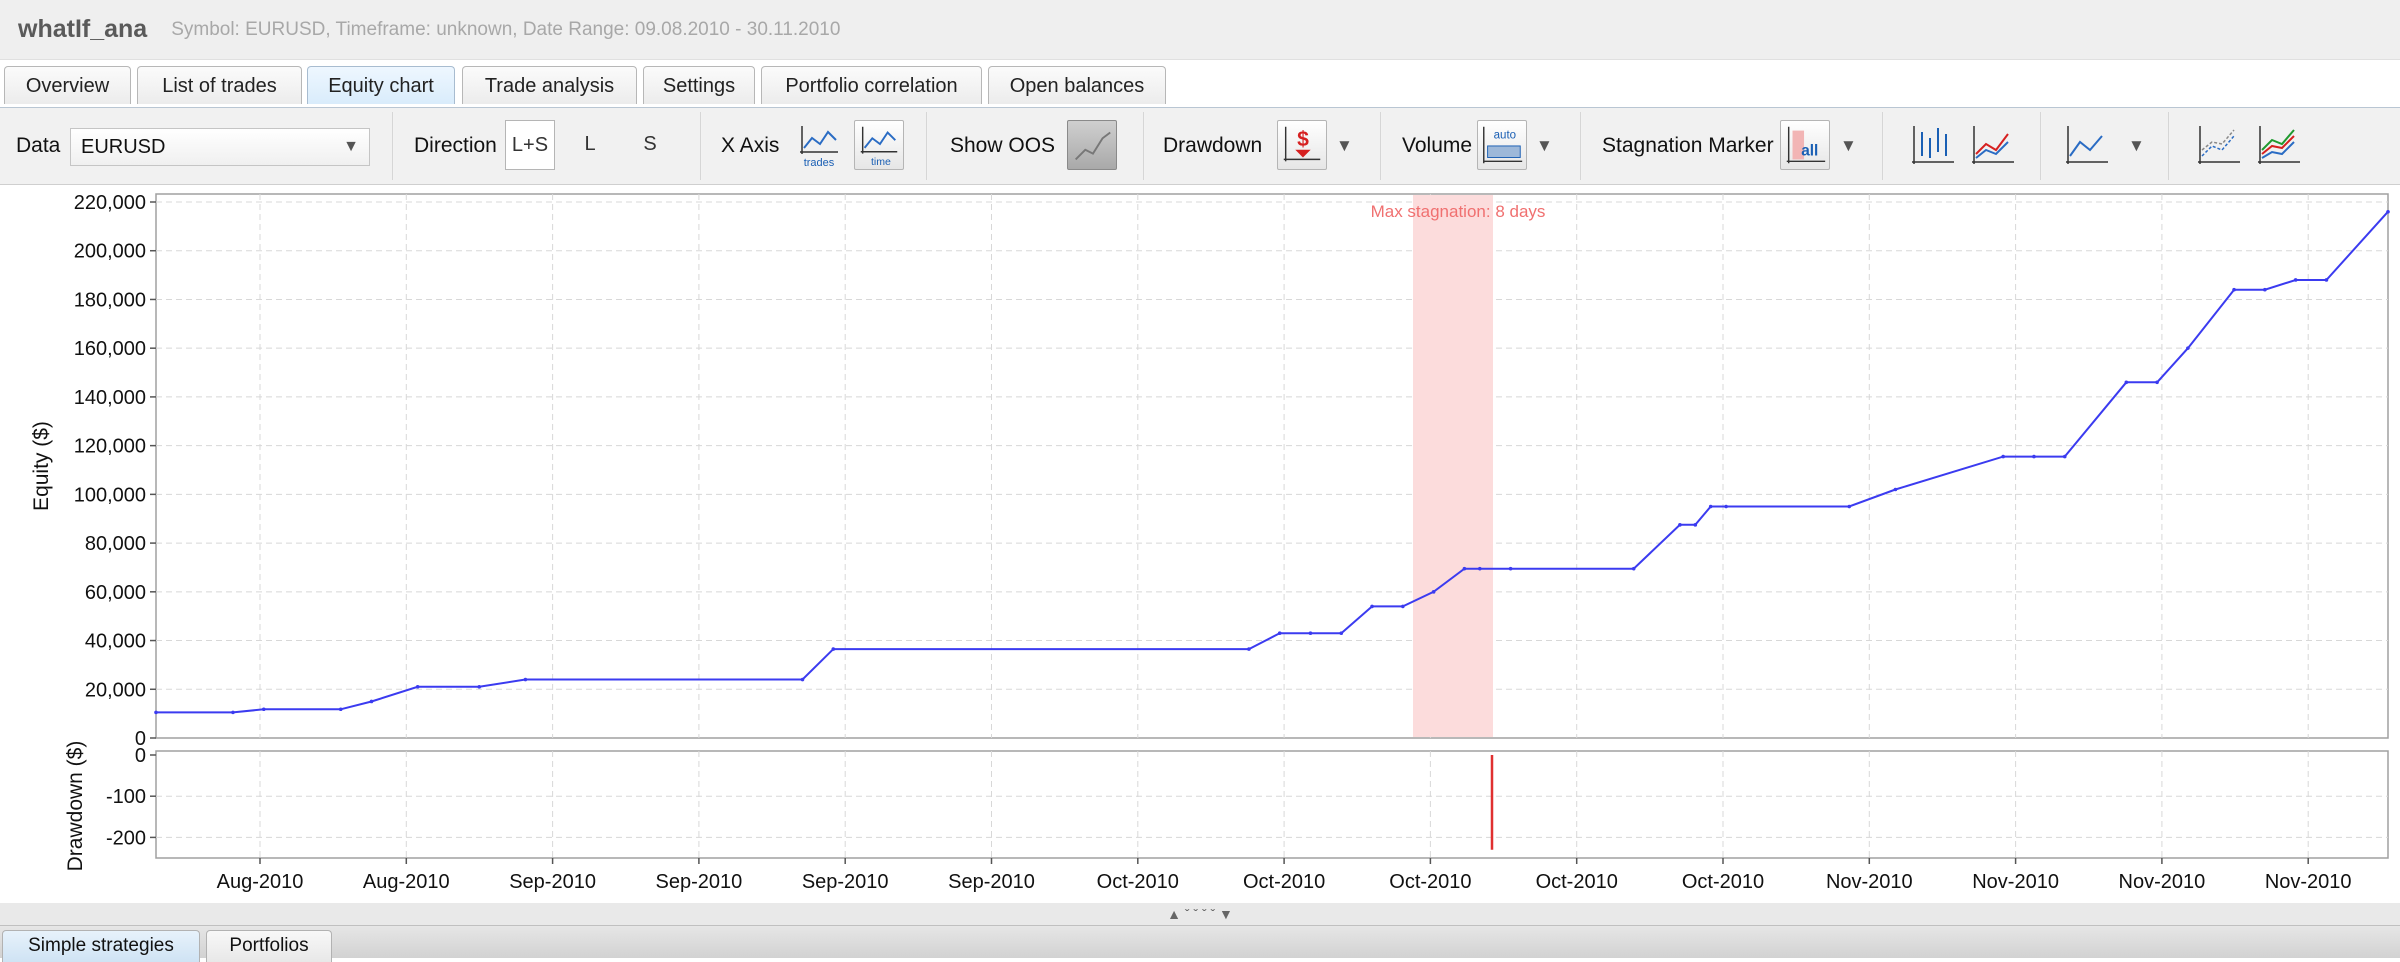 The height and width of the screenshot is (962, 2400). What do you see at coordinates (110, 349) in the screenshot?
I see `y-tick-label: 160,000` at bounding box center [110, 349].